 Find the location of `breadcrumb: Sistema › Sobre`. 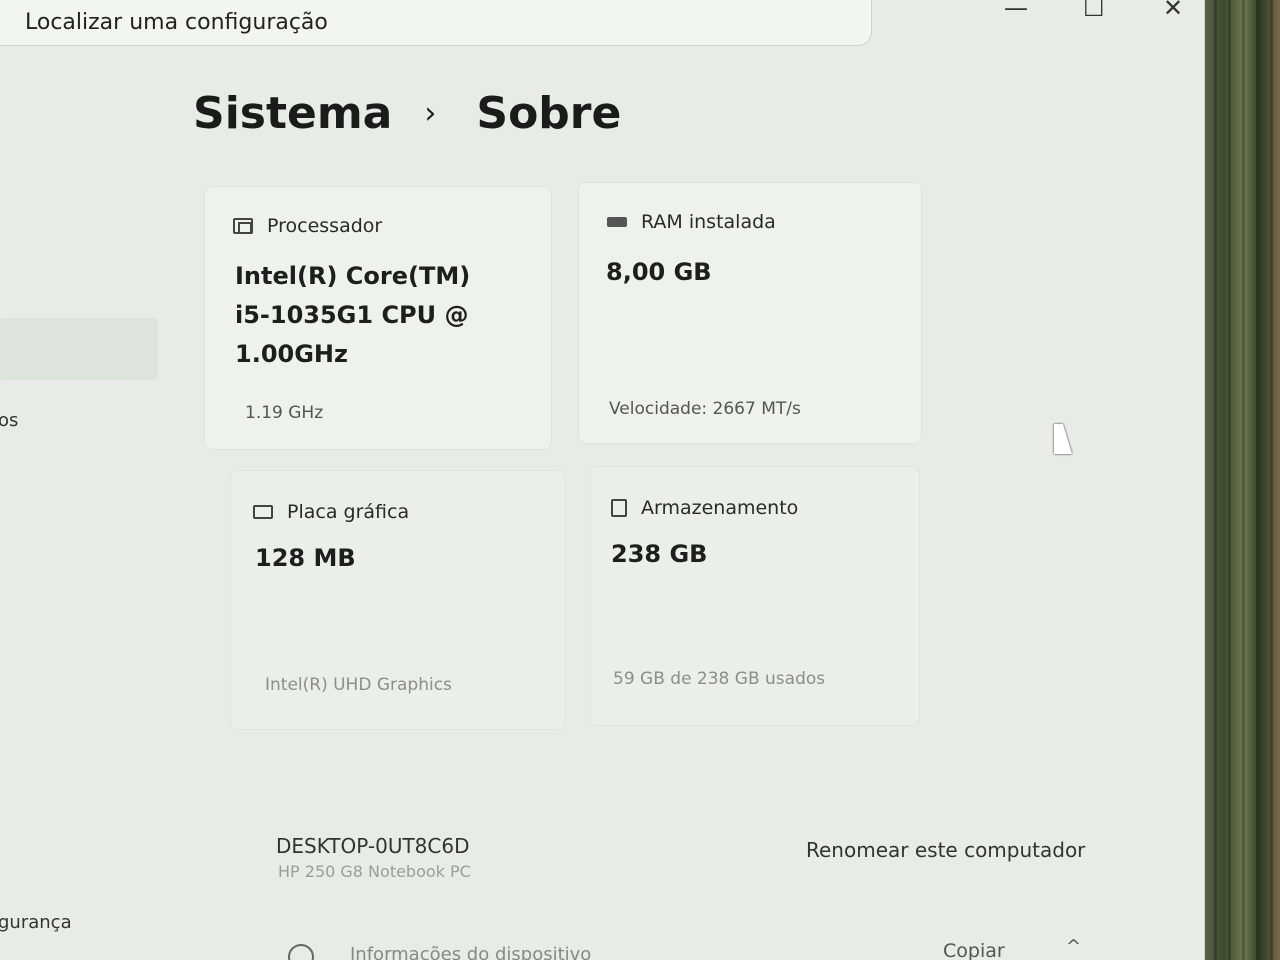

breadcrumb: Sistema › Sobre is located at coordinates (407, 113).